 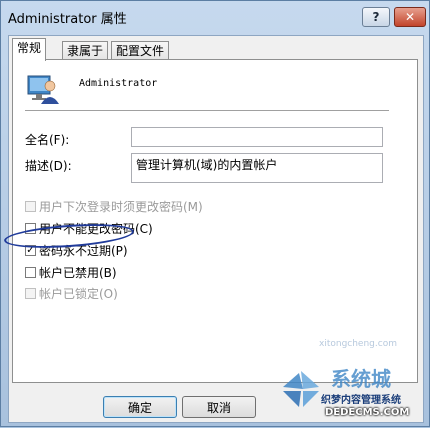 I want to click on separator, so click(x=207, y=111).